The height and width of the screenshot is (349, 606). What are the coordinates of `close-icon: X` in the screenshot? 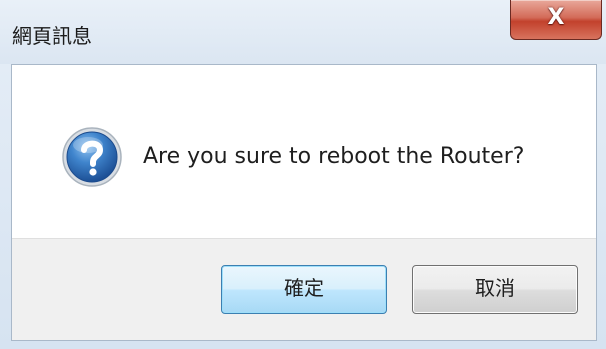 It's located at (556, 17).